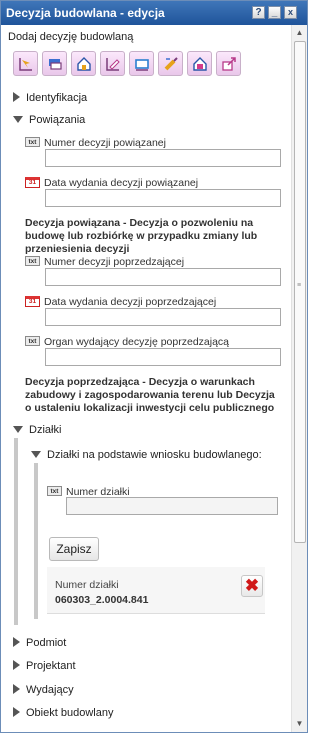  What do you see at coordinates (85, 13) in the screenshot?
I see `window-title: Decyzja budowlana - edycja` at bounding box center [85, 13].